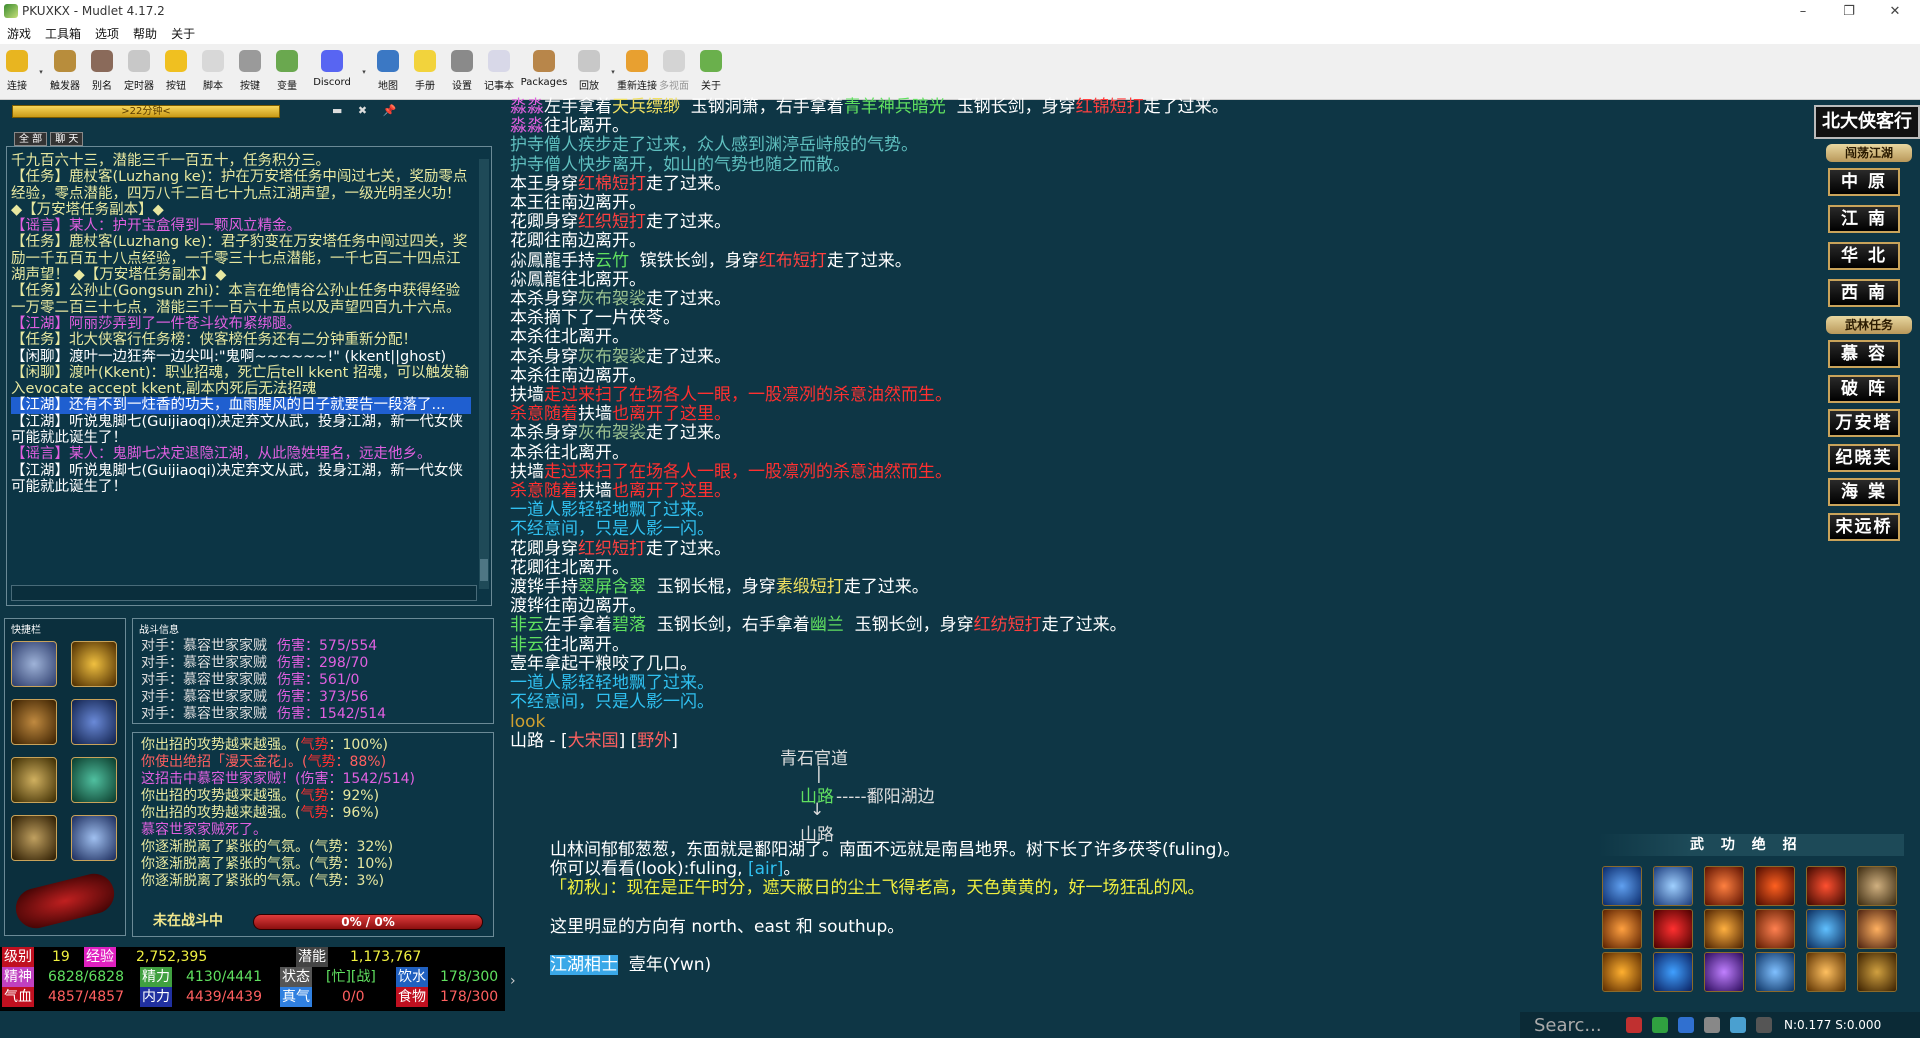 The width and height of the screenshot is (1920, 1038). I want to click on description-line-segment: 你可以看看(look):fuling,, so click(649, 869).